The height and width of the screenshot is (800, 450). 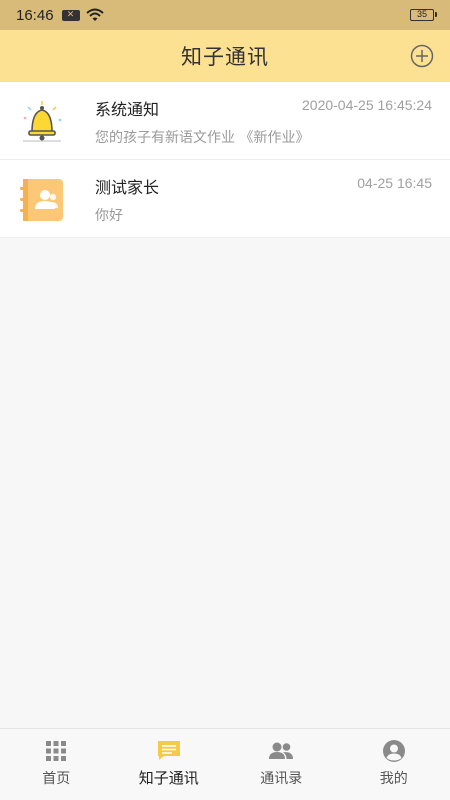 What do you see at coordinates (281, 750) in the screenshot?
I see `contacts-icon` at bounding box center [281, 750].